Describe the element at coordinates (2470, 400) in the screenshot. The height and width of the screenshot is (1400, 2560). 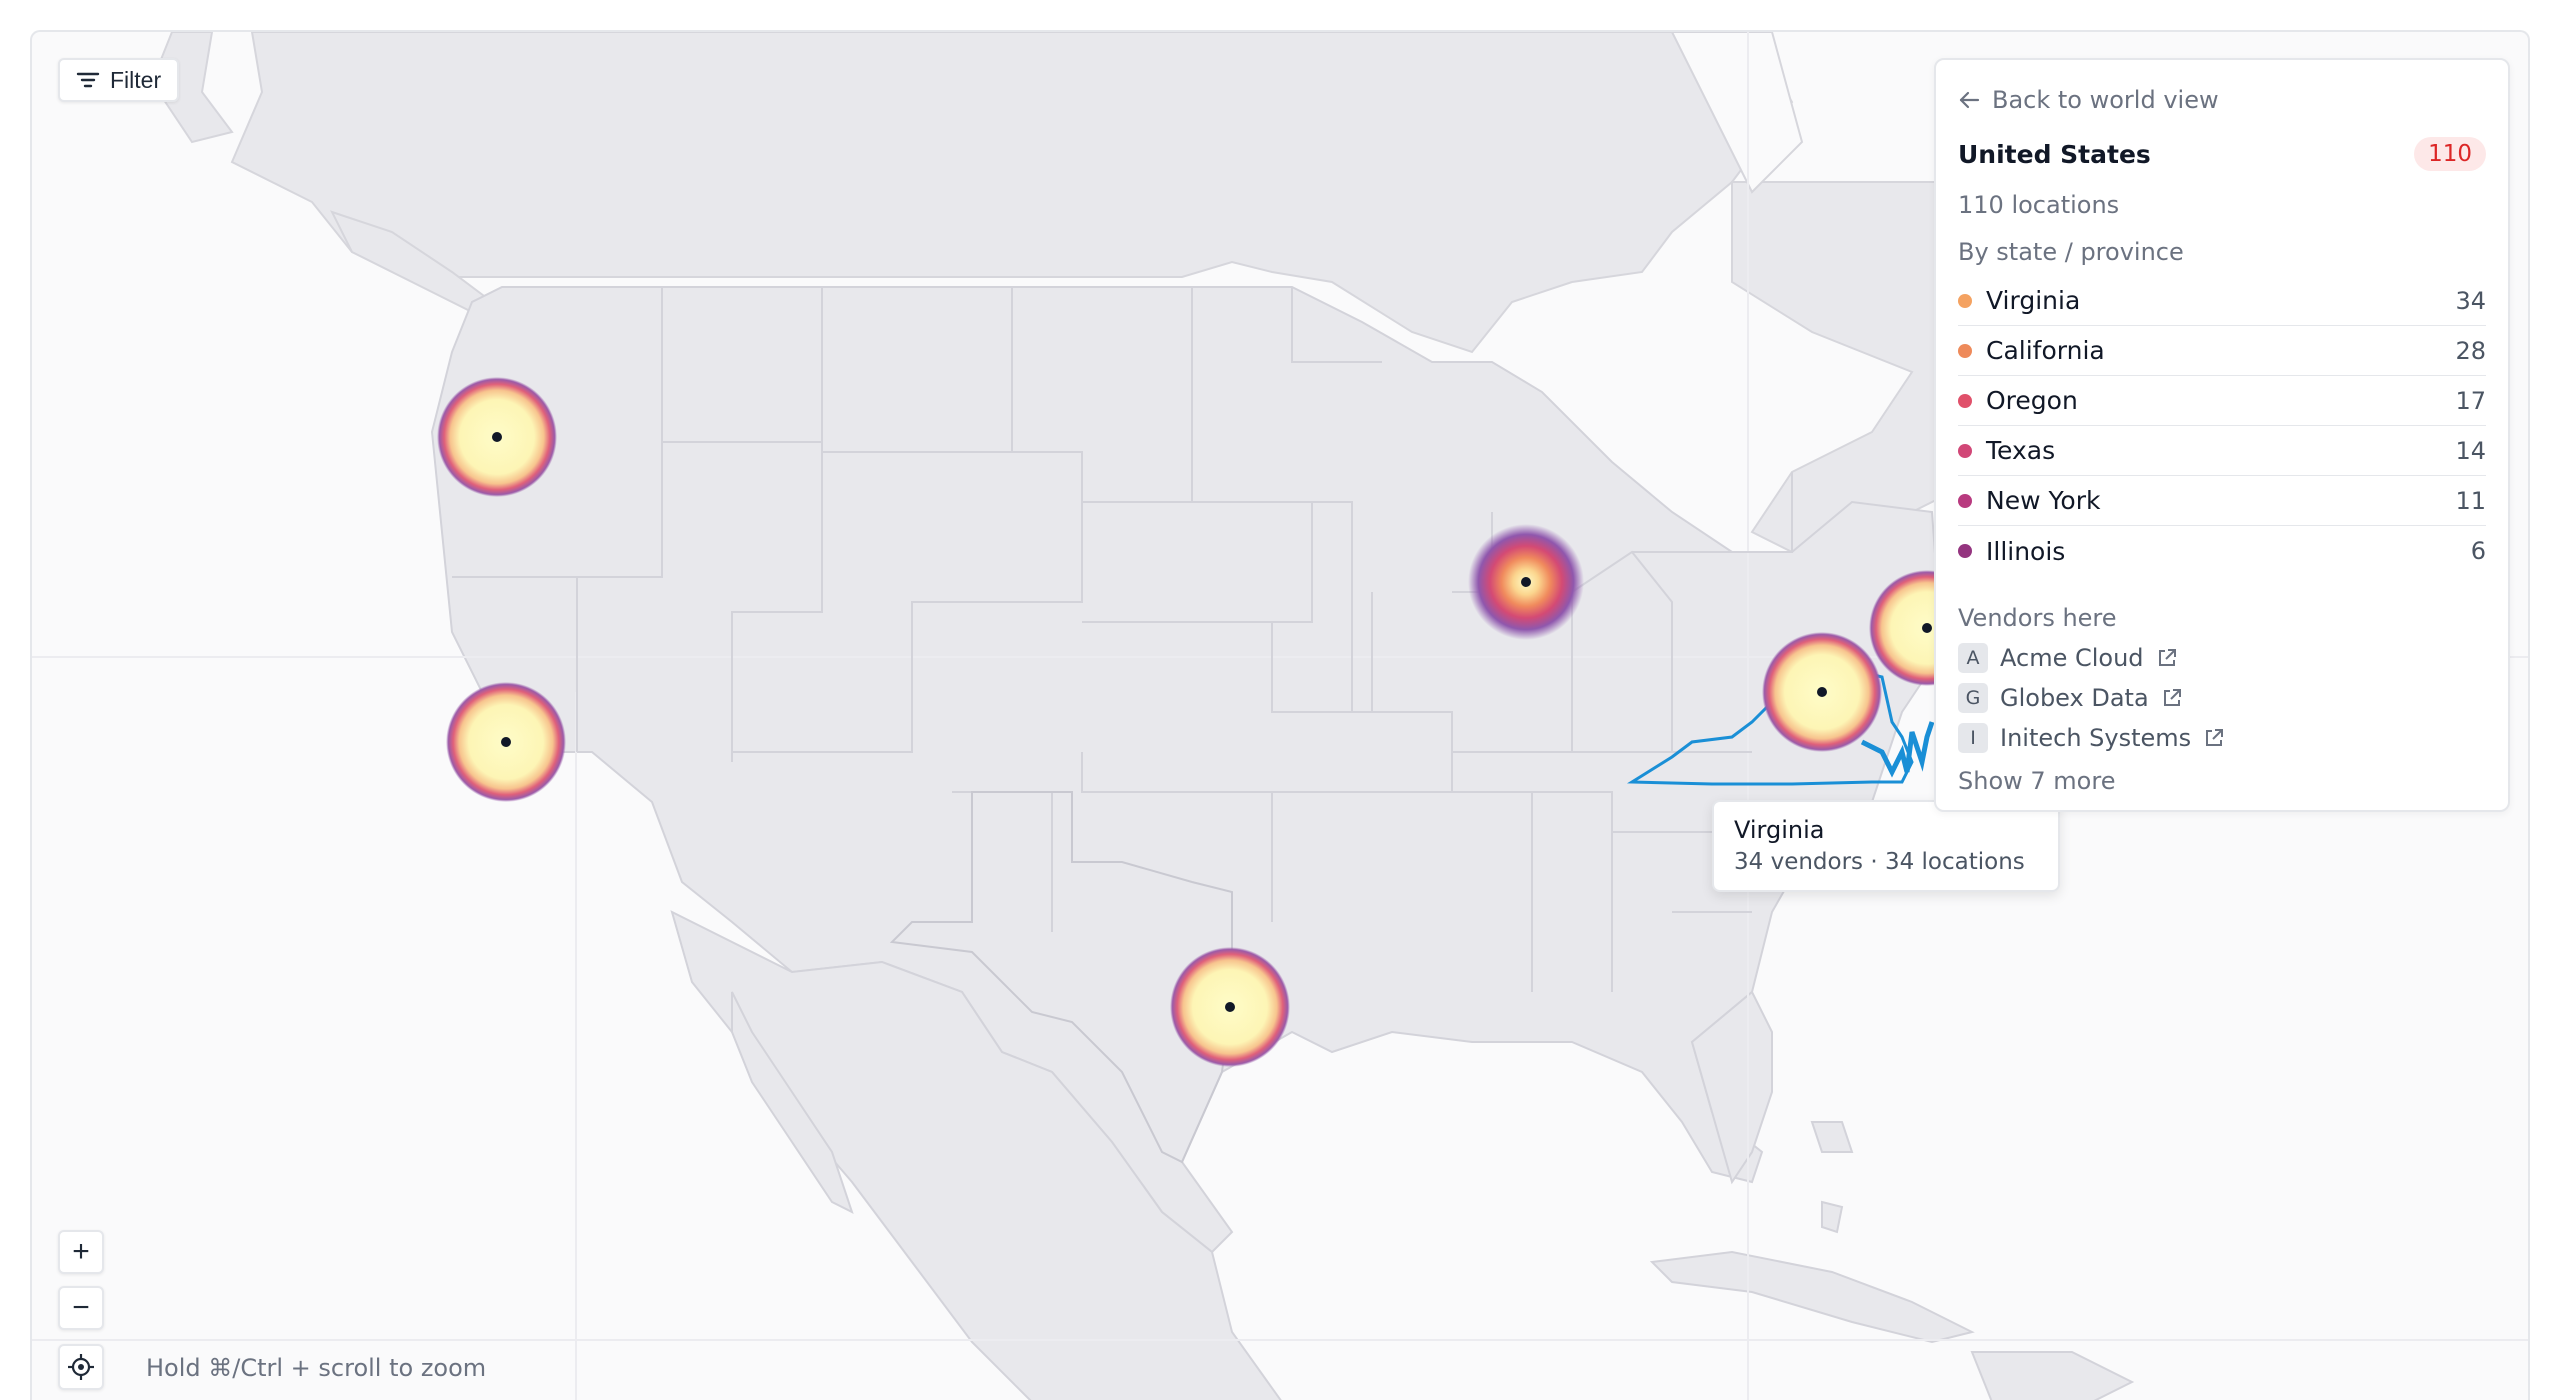
I see `state-count: 17` at that location.